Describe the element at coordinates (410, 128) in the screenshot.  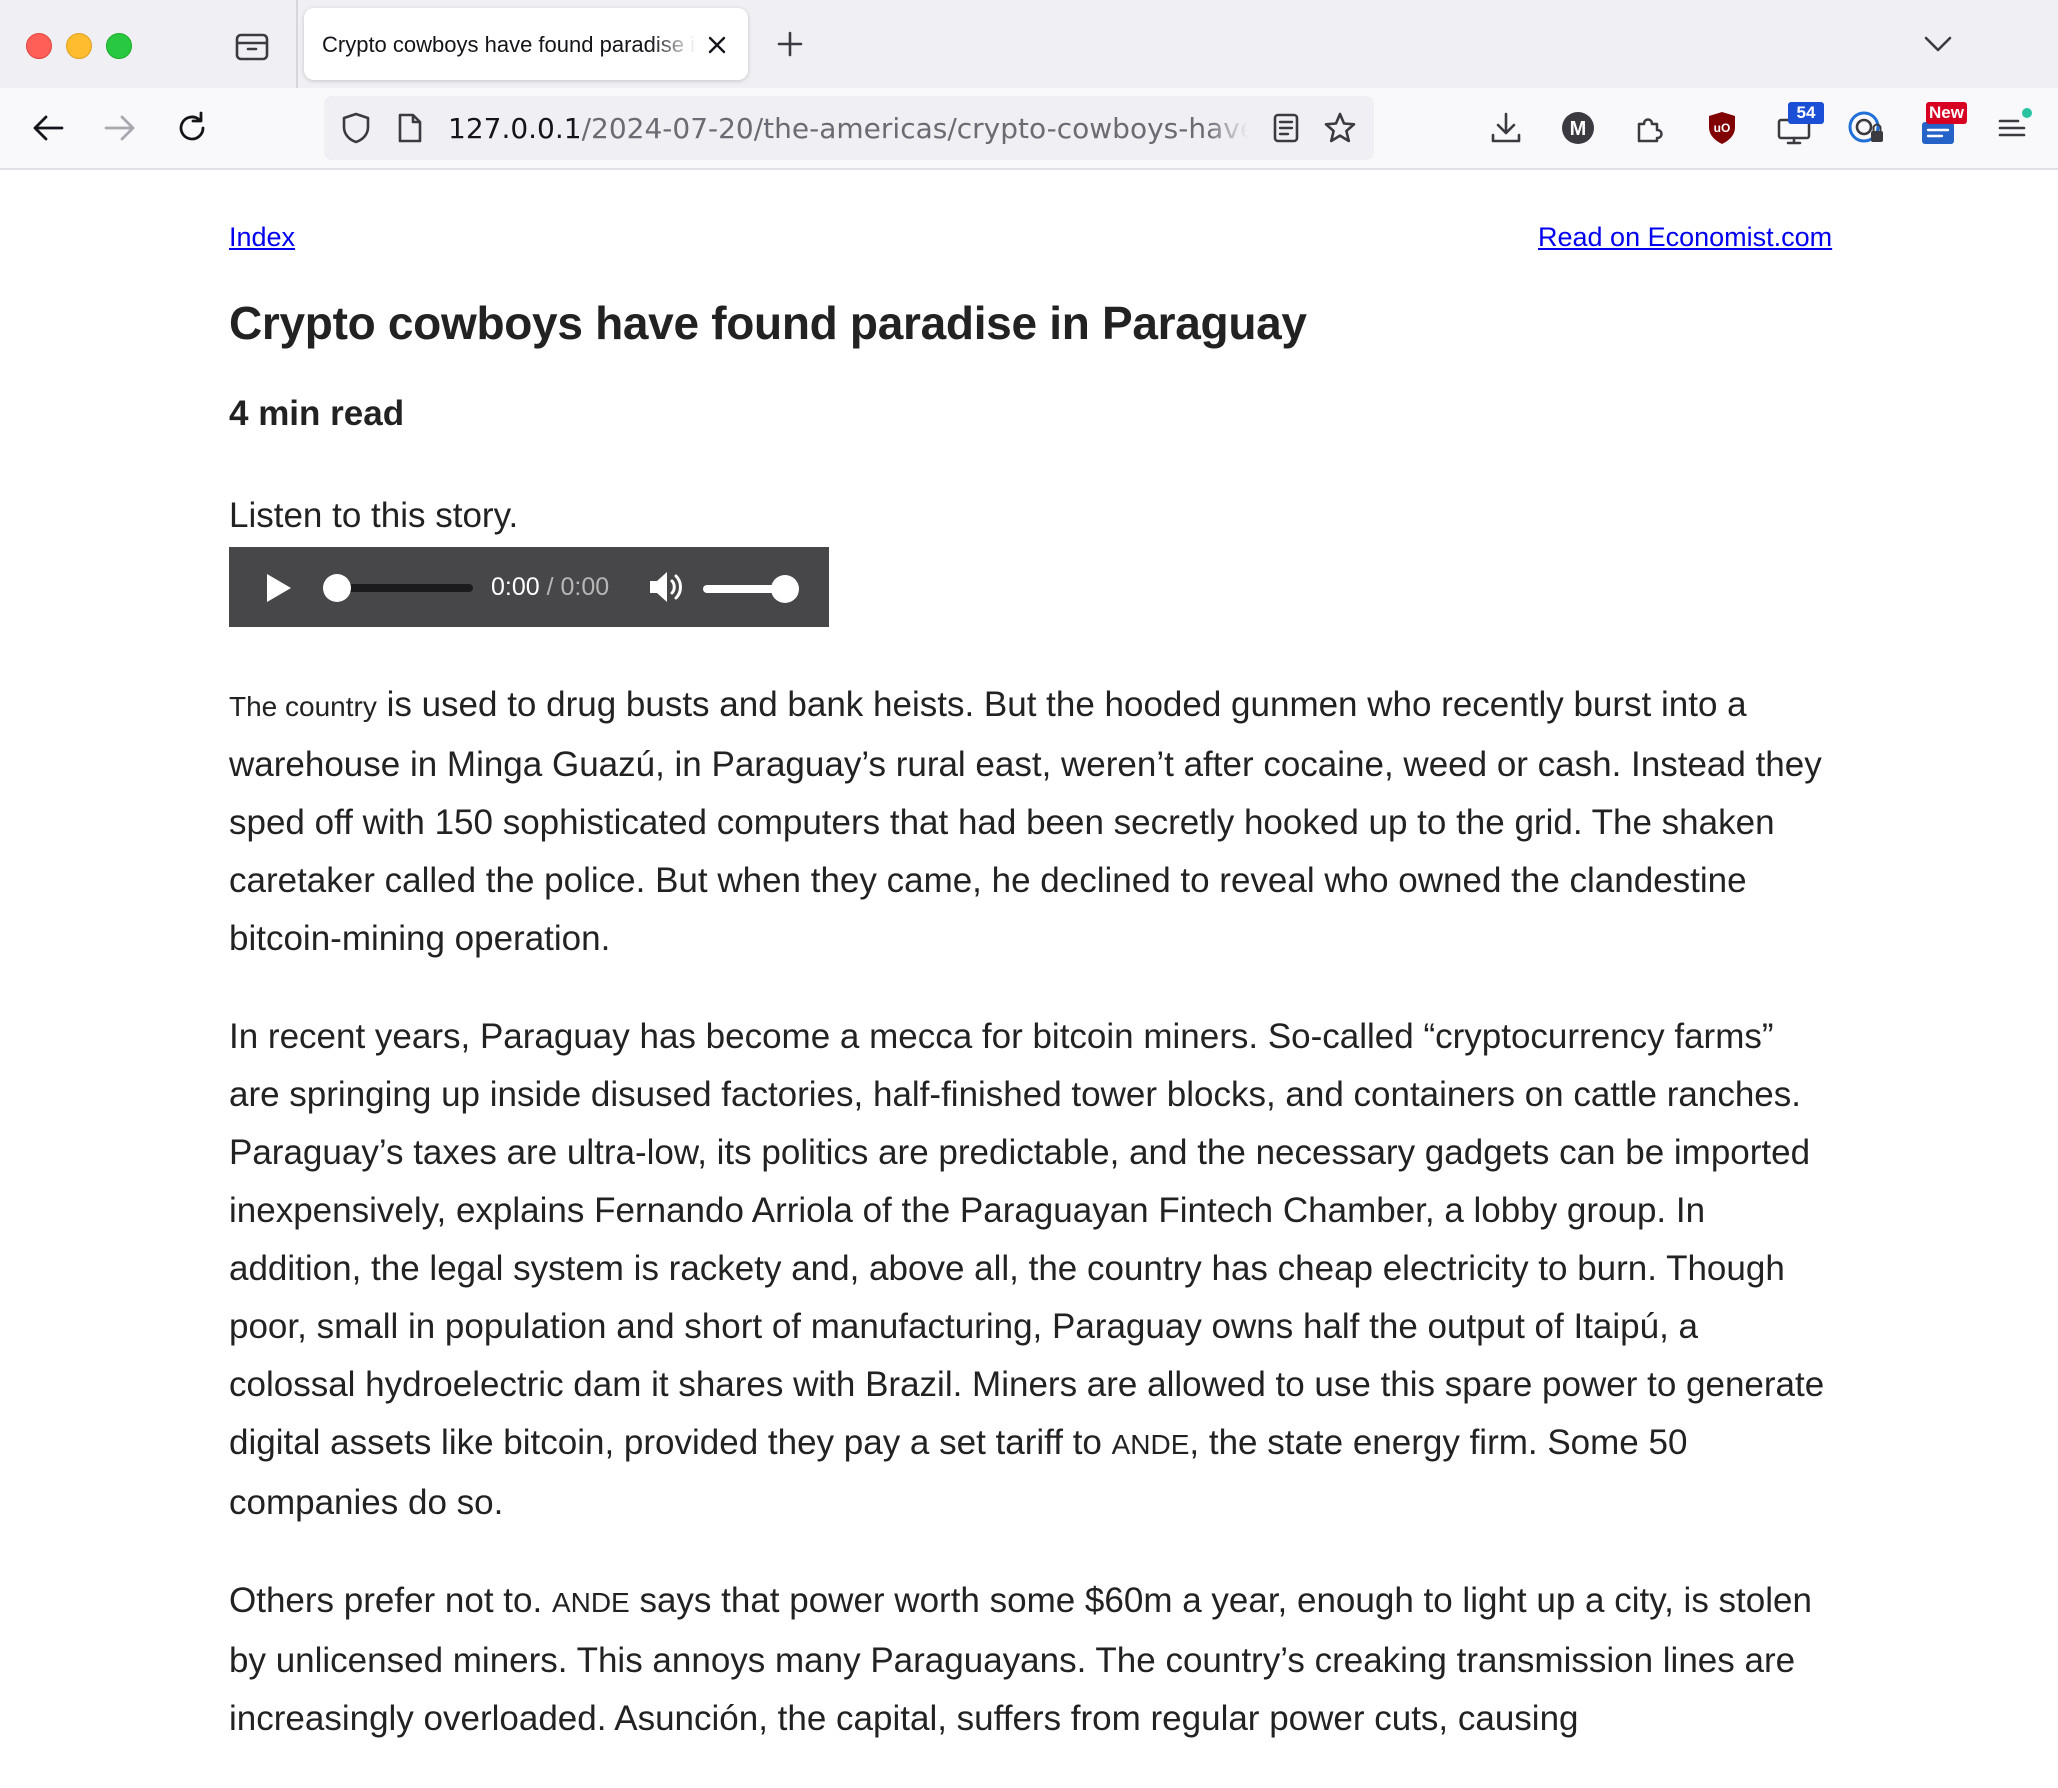
I see `page-icon` at that location.